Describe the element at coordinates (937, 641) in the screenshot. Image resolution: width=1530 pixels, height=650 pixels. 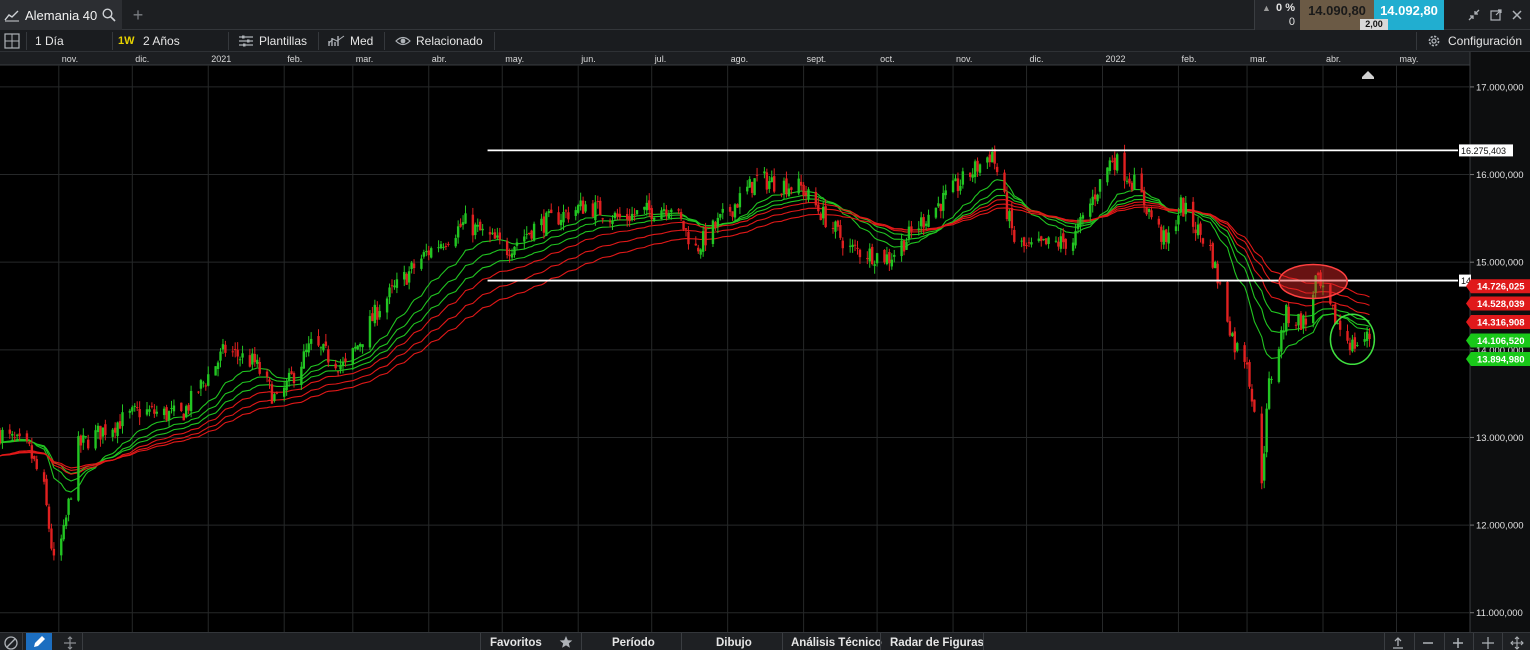
I see `pattern-radar-button: Radar de Figuras` at that location.